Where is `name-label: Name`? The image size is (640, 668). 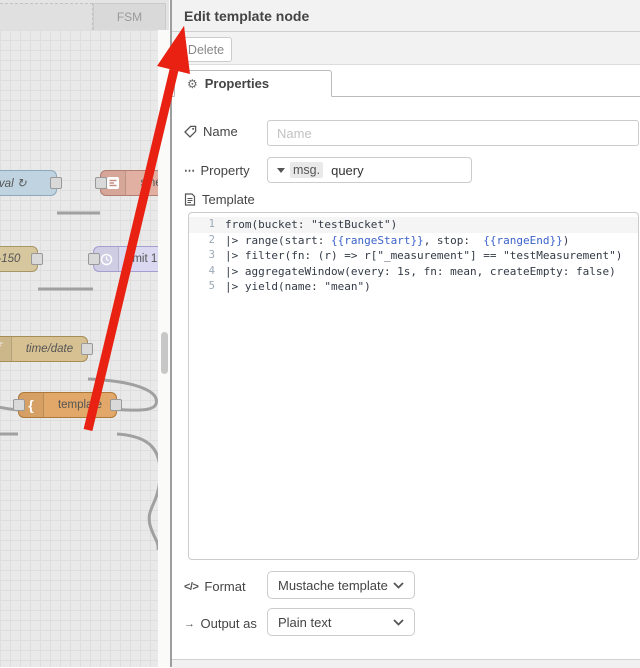 name-label: Name is located at coordinates (224, 131).